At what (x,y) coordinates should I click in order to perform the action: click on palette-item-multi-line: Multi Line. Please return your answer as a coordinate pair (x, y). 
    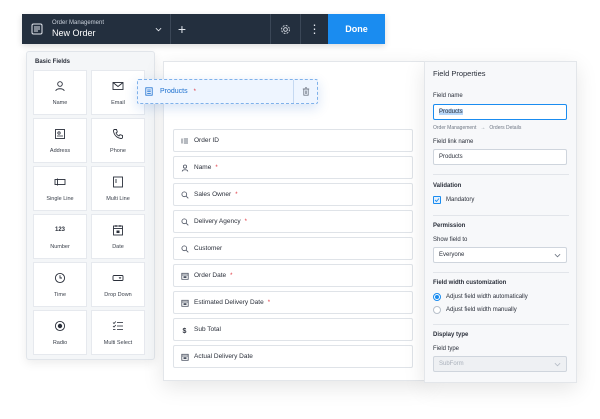
    Looking at the image, I should click on (118, 188).